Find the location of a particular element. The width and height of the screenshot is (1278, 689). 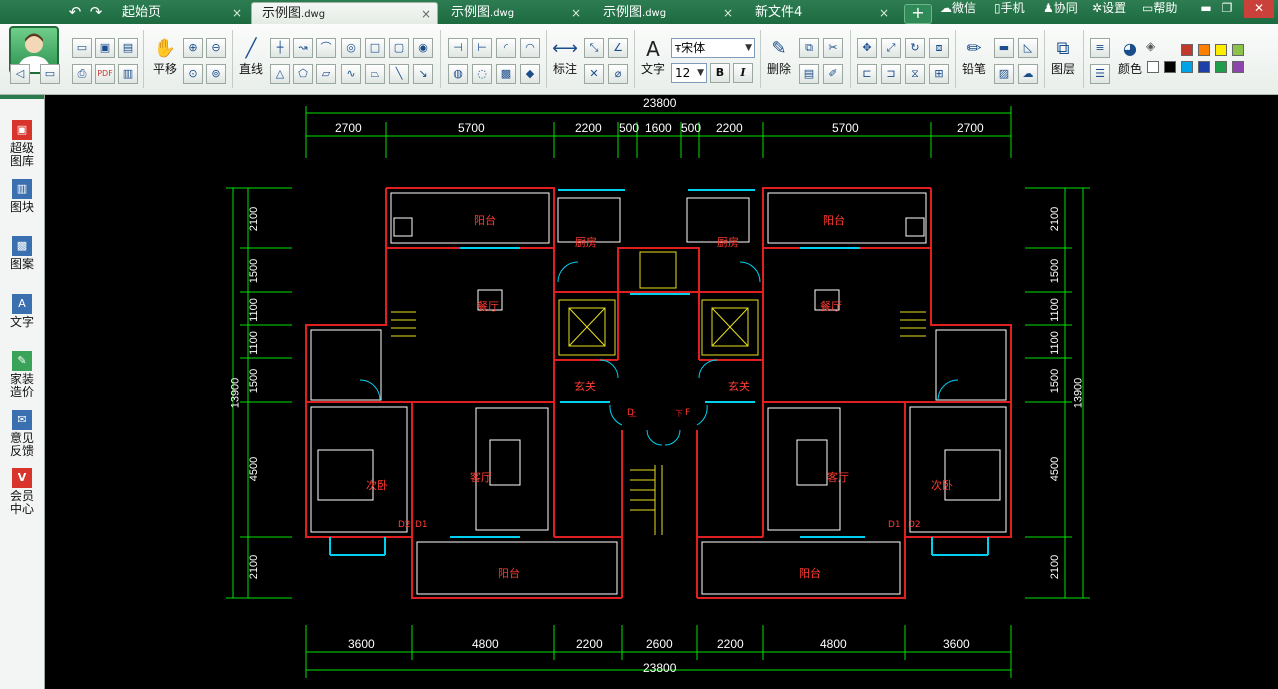

italic-button: I is located at coordinates (743, 73).